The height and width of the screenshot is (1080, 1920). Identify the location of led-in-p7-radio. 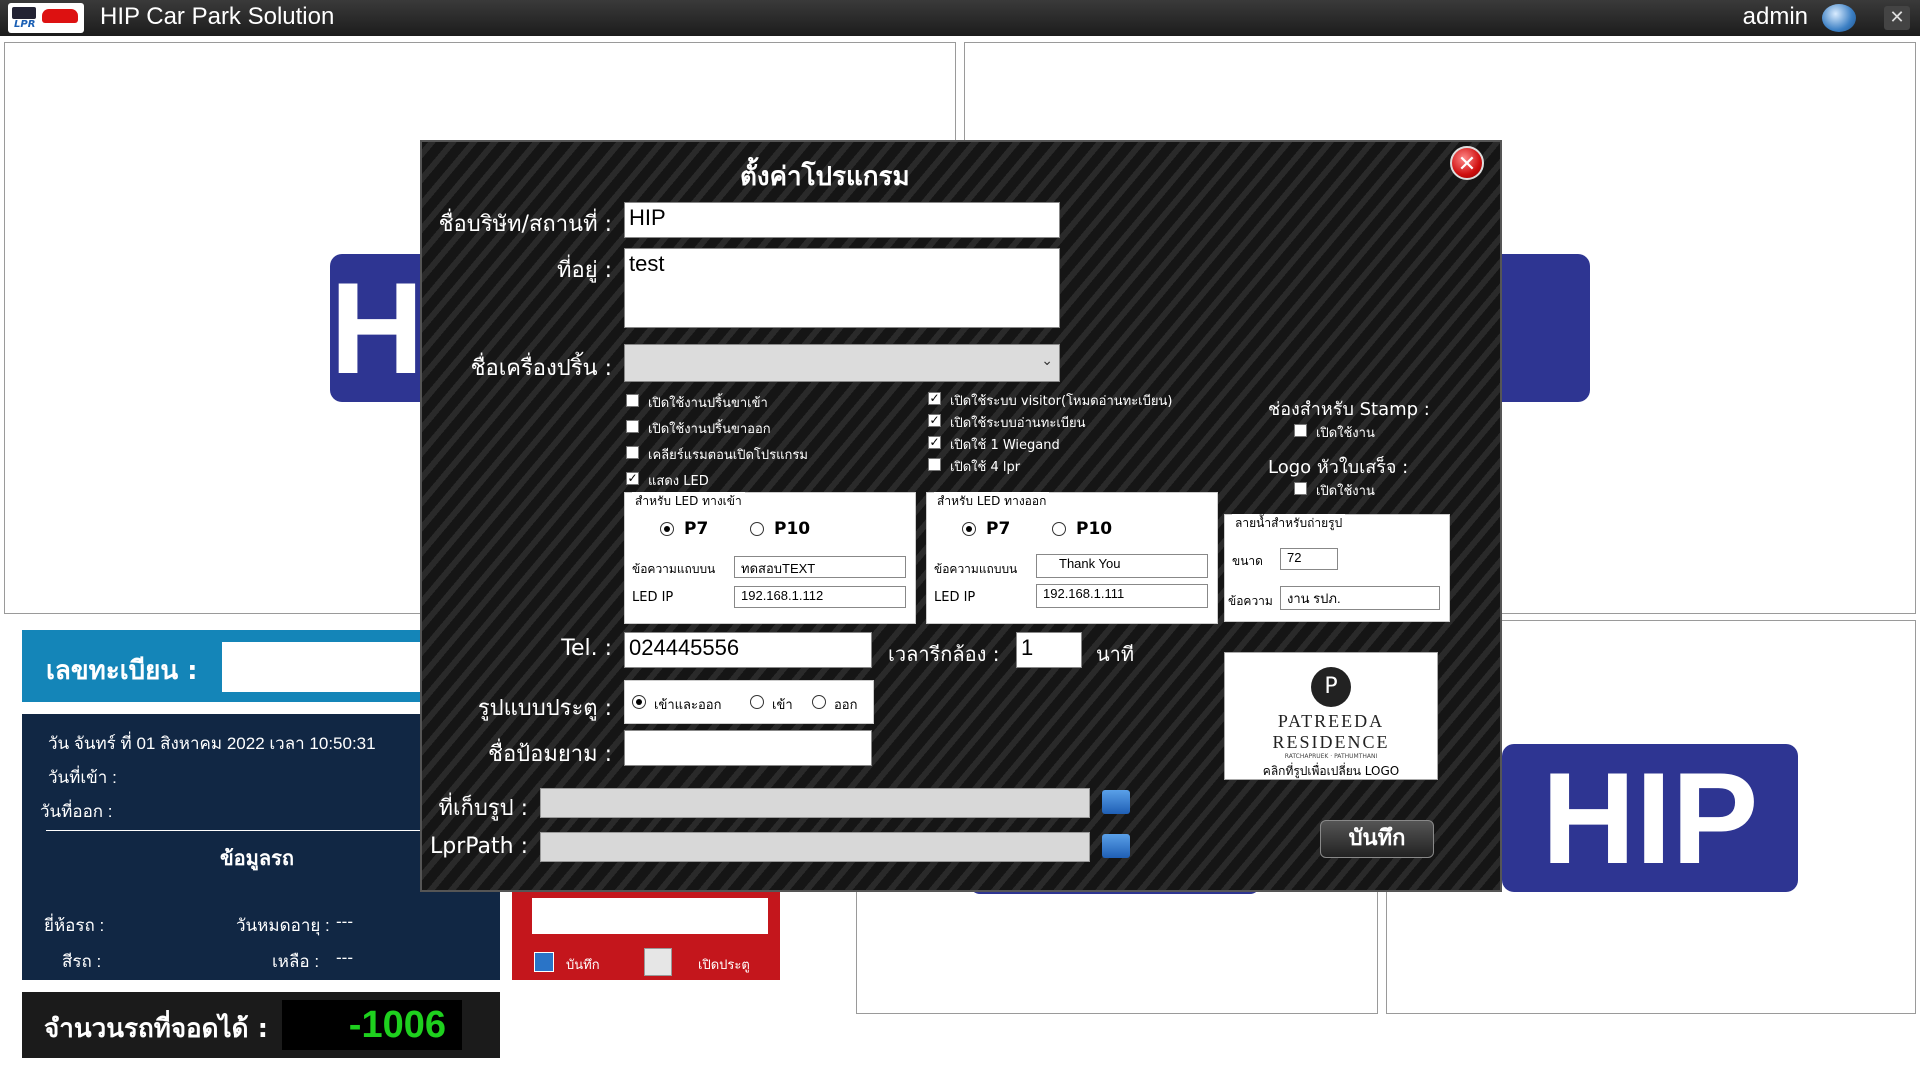
(667, 529).